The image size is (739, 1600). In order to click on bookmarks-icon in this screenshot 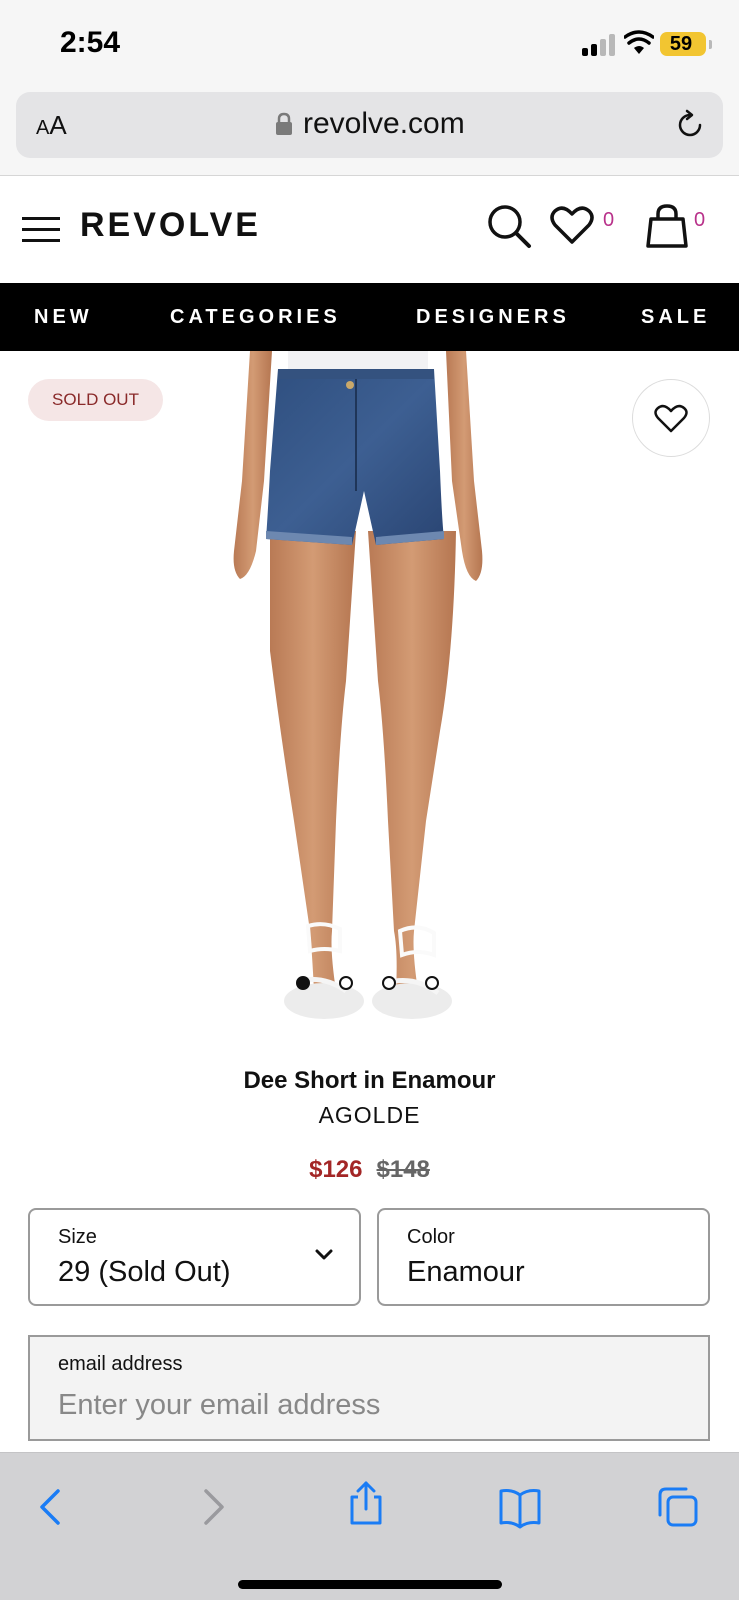, I will do `click(520, 1507)`.